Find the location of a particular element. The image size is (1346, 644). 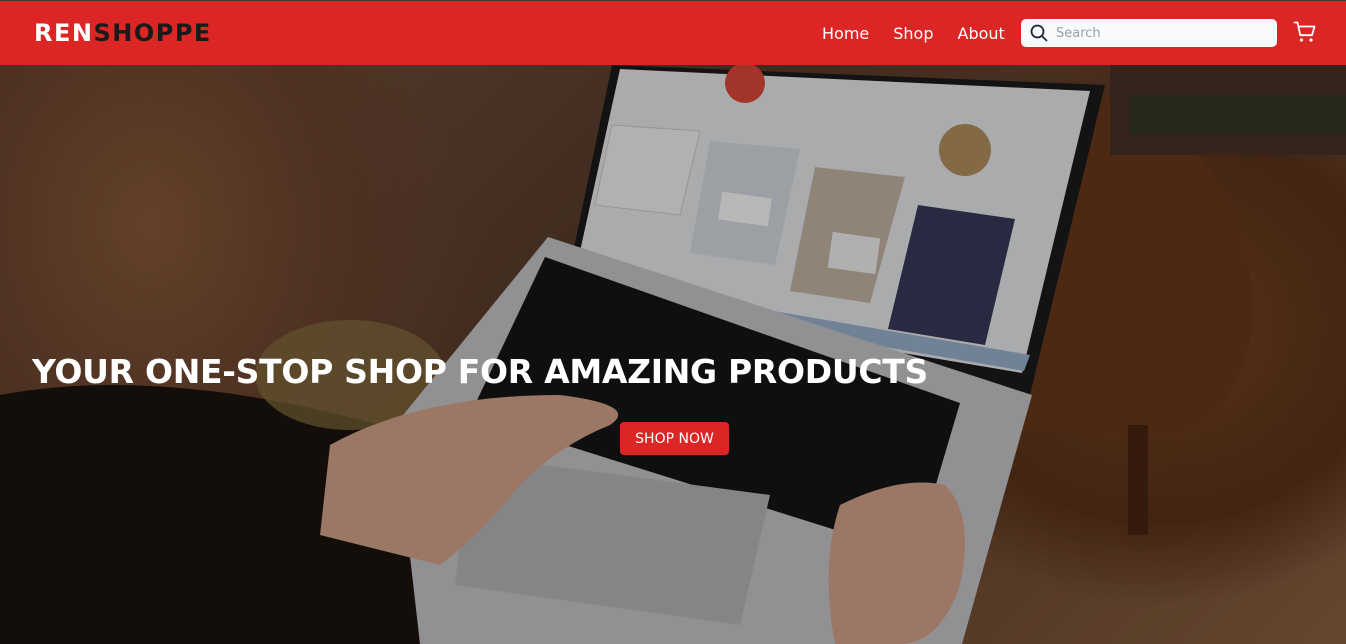

brand-logo: RENSHOPPE is located at coordinates (123, 33).